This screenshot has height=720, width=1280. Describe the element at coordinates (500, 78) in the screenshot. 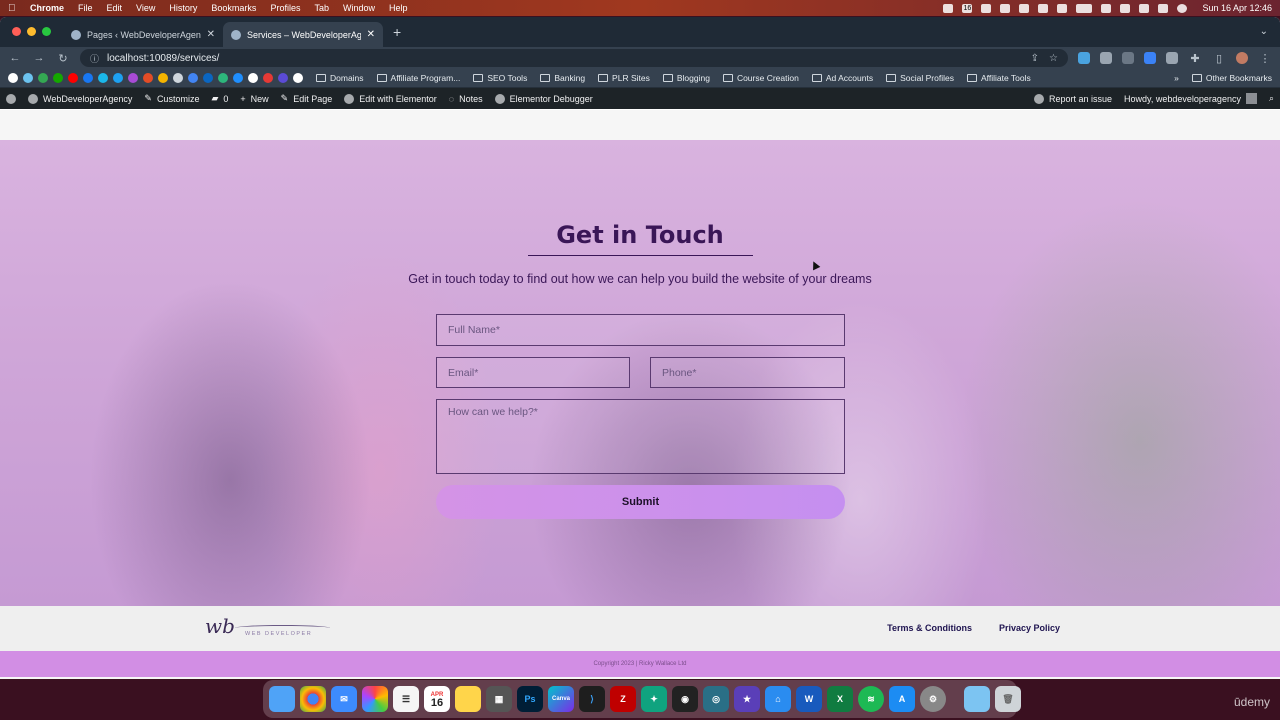

I see `bookmark-folder-seo-tools: SEO Tools` at that location.